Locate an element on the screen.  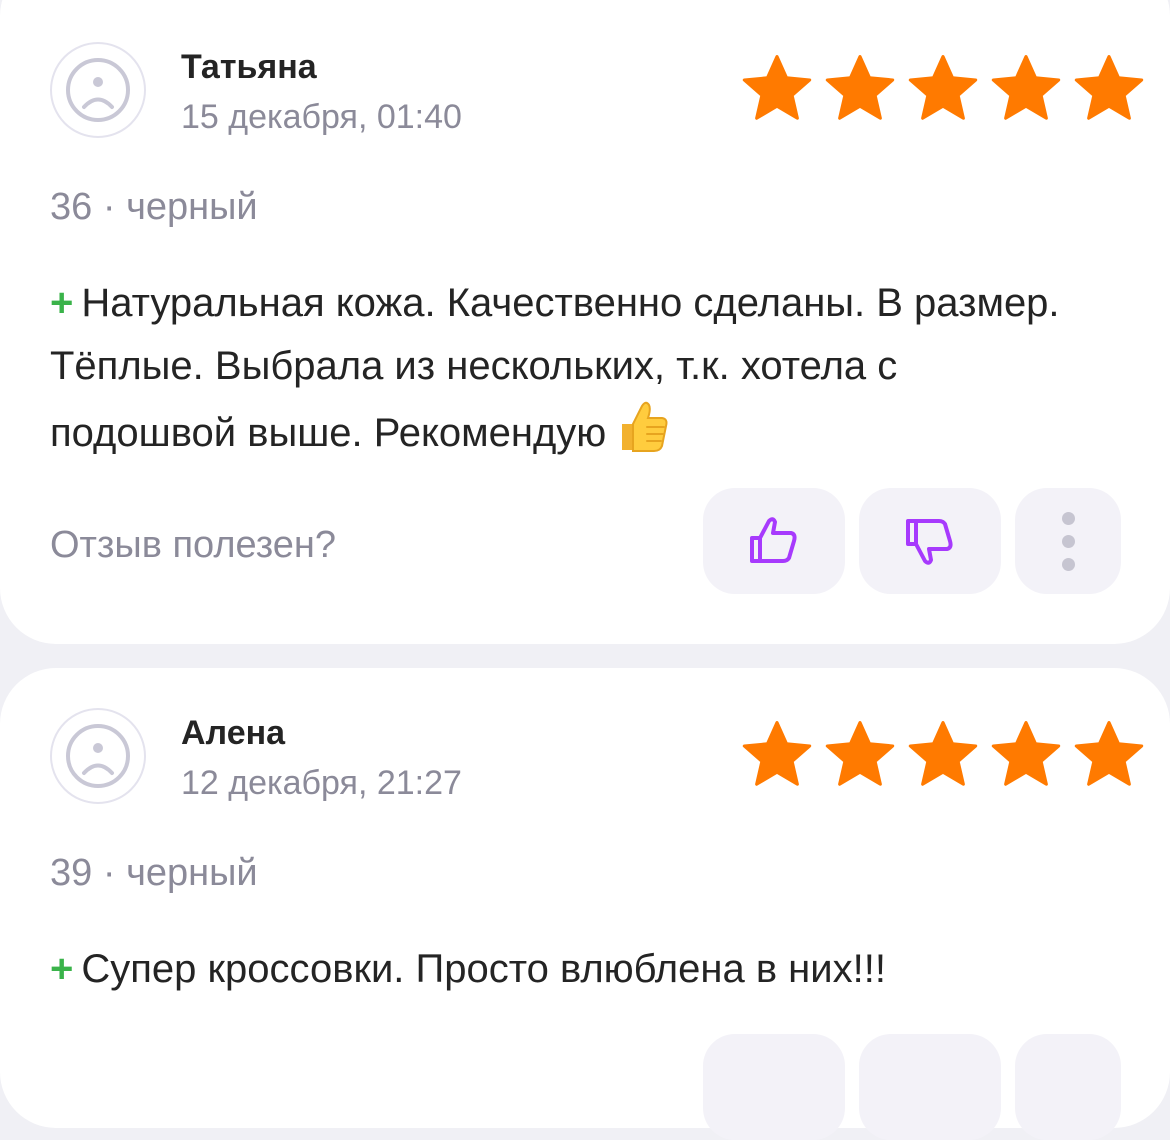
thumbs-up-icon is located at coordinates (773, 540).